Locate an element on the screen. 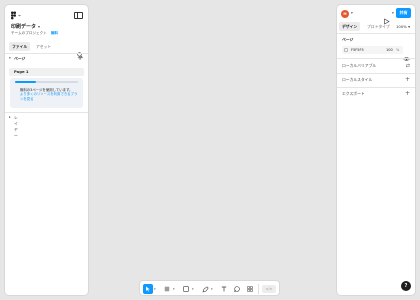 This screenshot has height=300, width=420. local-styles-row: ローカルスタイル + is located at coordinates (376, 80).